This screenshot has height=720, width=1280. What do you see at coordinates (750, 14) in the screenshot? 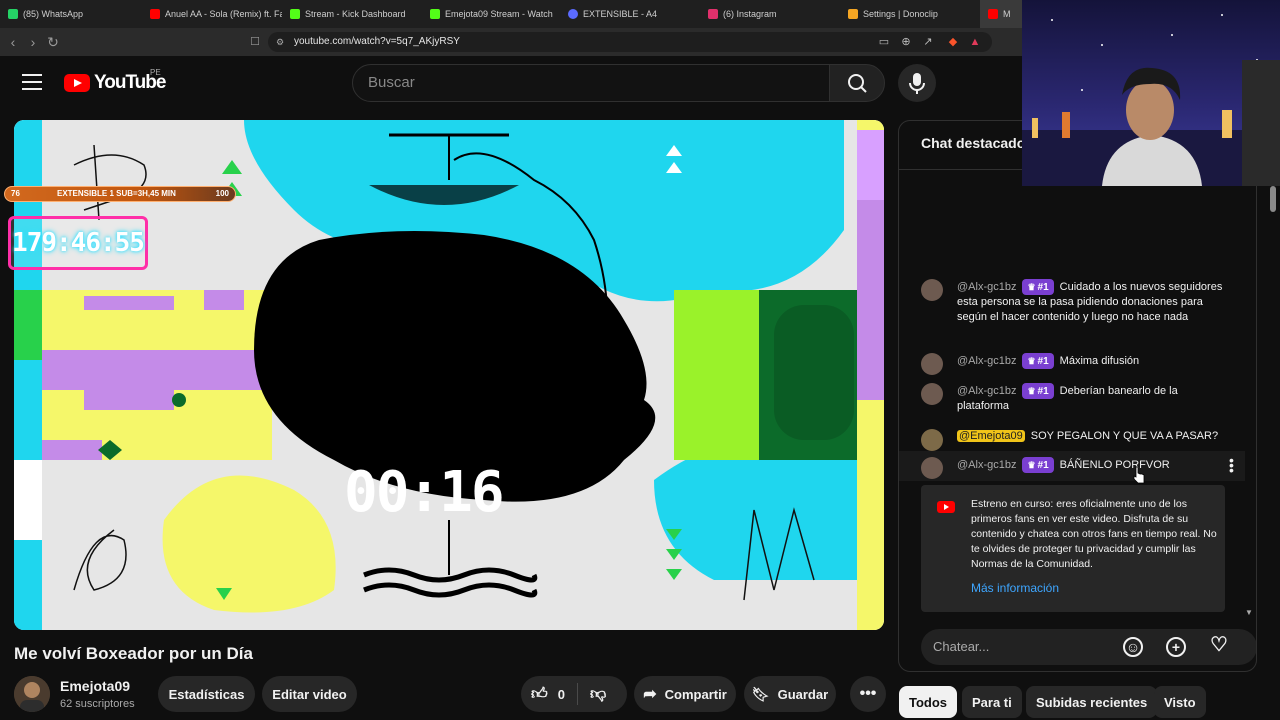
I see `tab-label: (6) Instagram` at bounding box center [750, 14].